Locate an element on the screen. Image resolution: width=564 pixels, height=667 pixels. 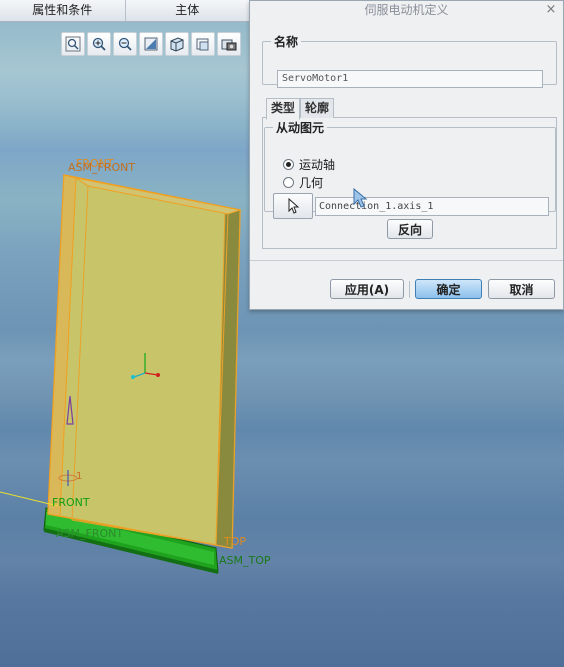
select-reference-button is located at coordinates (293, 206).